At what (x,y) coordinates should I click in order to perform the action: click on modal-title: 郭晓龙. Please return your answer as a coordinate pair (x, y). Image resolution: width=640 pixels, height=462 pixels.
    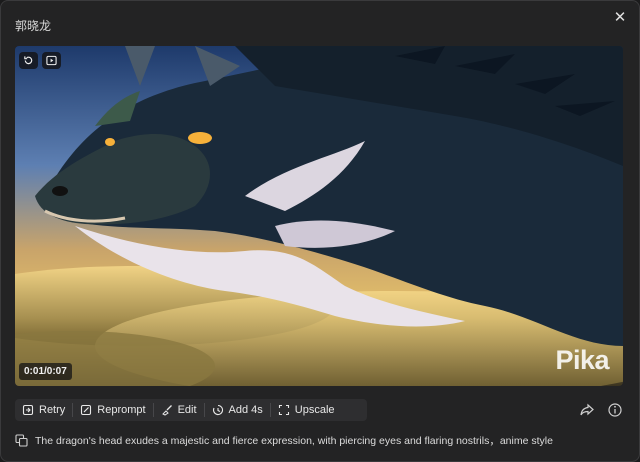
    Looking at the image, I should click on (33, 26).